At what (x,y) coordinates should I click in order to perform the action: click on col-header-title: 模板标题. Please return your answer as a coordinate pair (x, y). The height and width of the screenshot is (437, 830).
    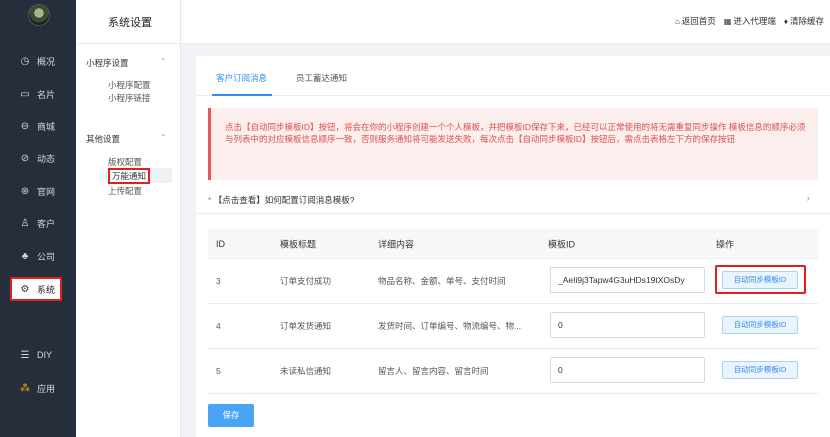
    Looking at the image, I should click on (298, 244).